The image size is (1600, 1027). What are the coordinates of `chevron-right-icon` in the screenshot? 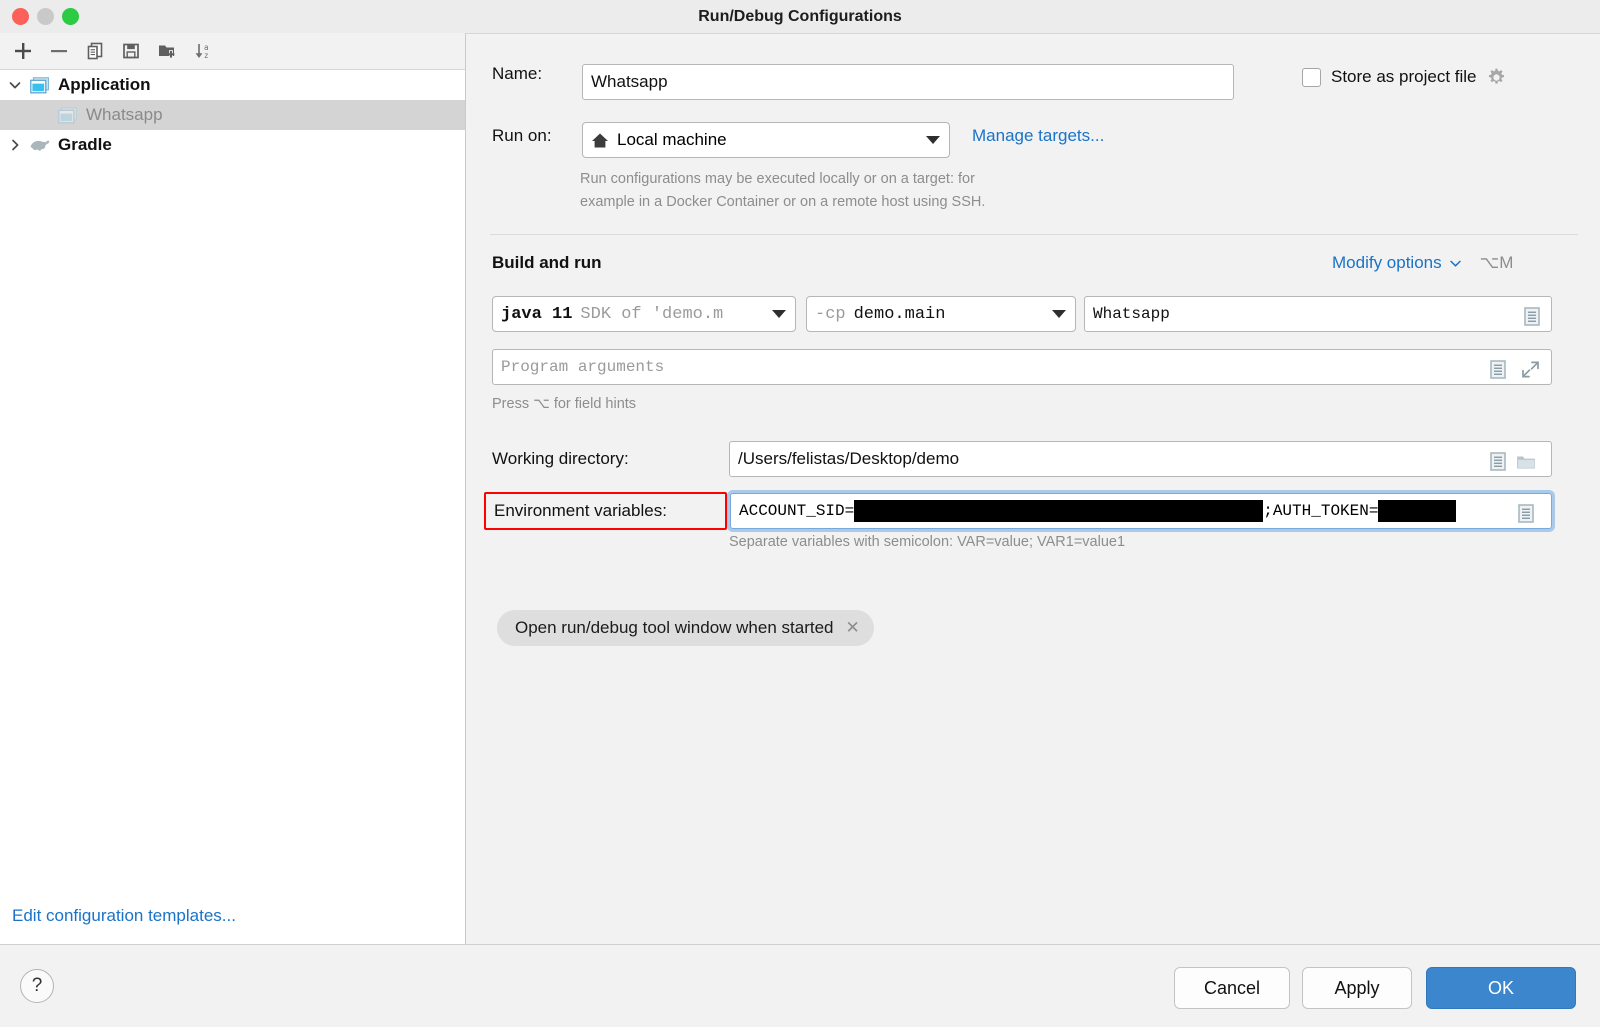 It's located at (15, 145).